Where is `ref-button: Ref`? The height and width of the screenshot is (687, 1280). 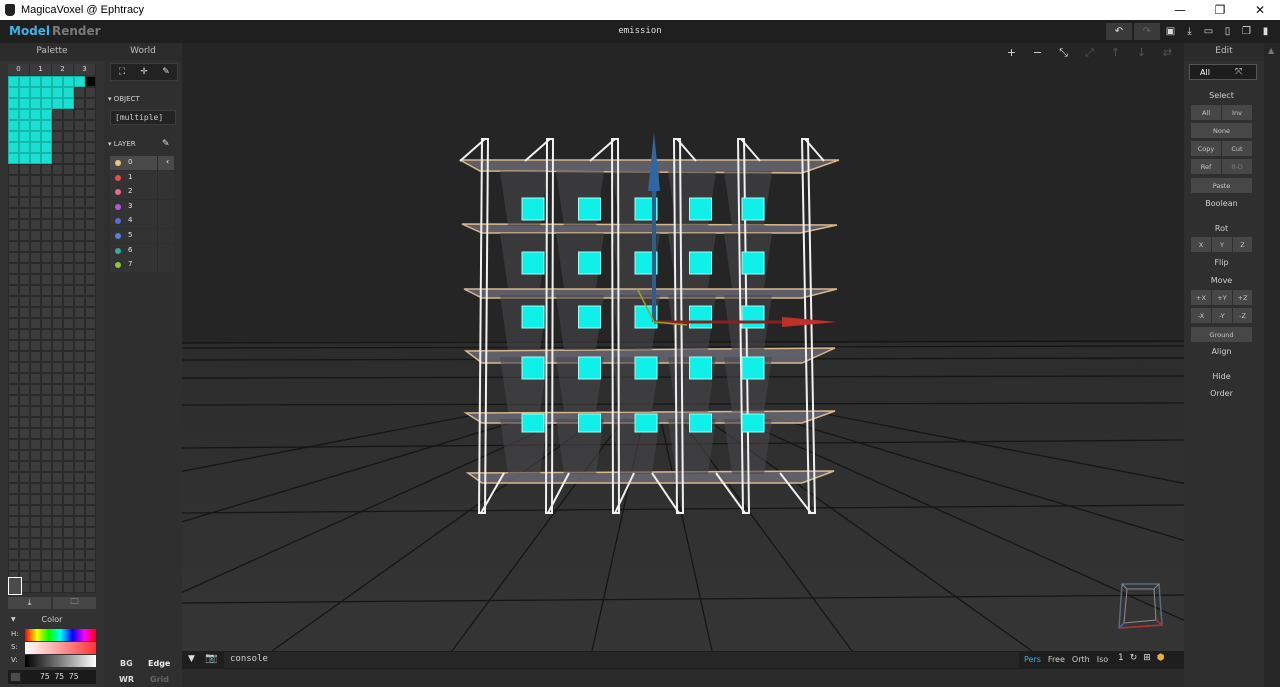 ref-button: Ref is located at coordinates (1206, 166).